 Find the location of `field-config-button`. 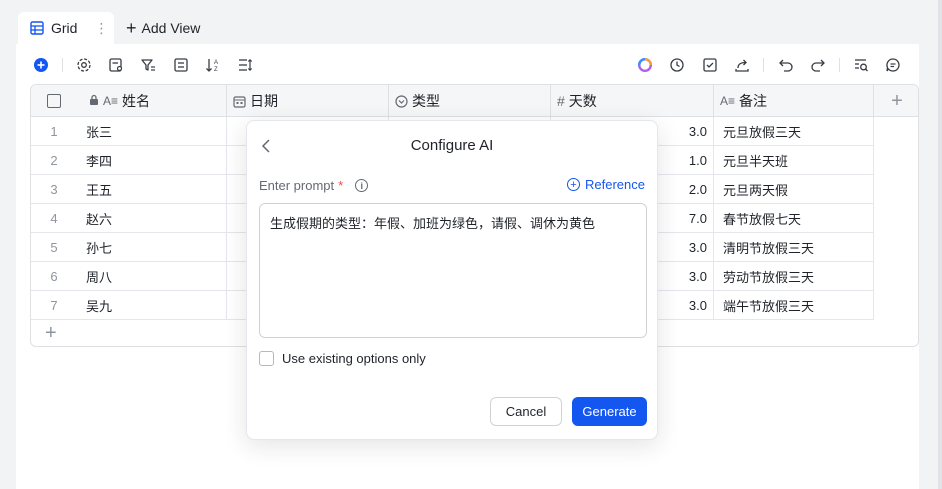

field-config-button is located at coordinates (116, 65).